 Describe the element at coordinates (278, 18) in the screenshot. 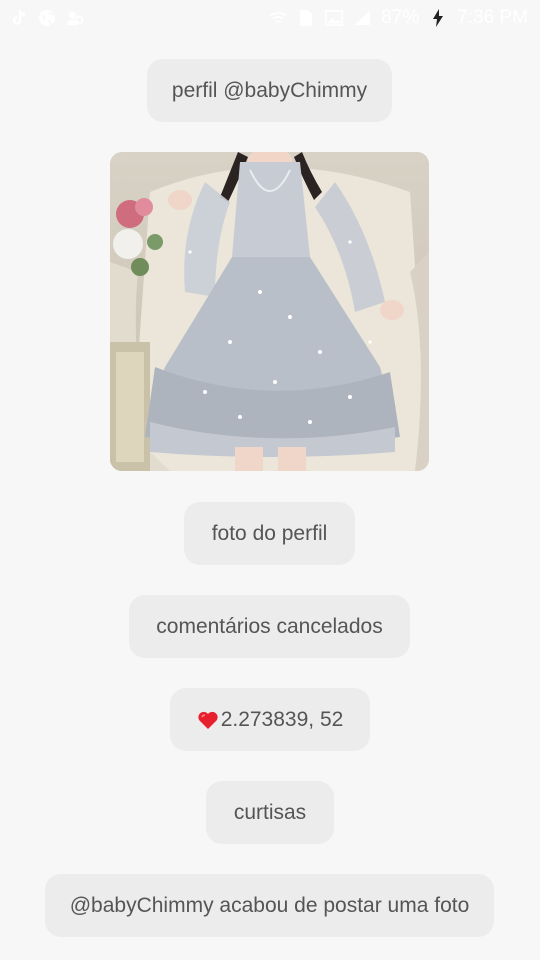

I see `wifi-icon` at that location.